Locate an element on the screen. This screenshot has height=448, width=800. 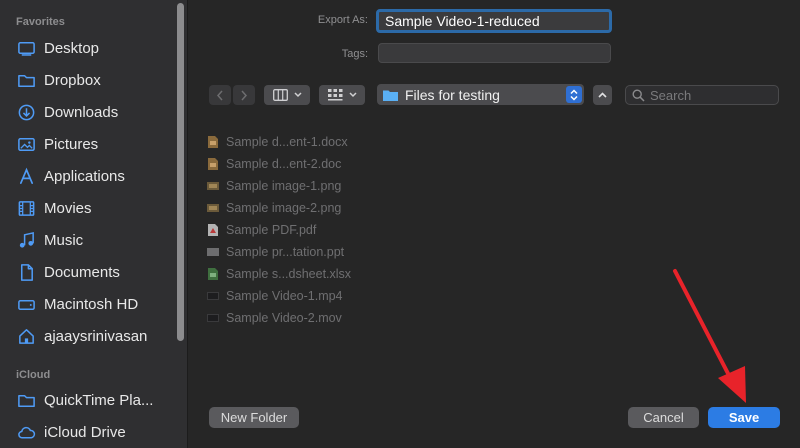
columns-view-icon is located at coordinates (280, 95).